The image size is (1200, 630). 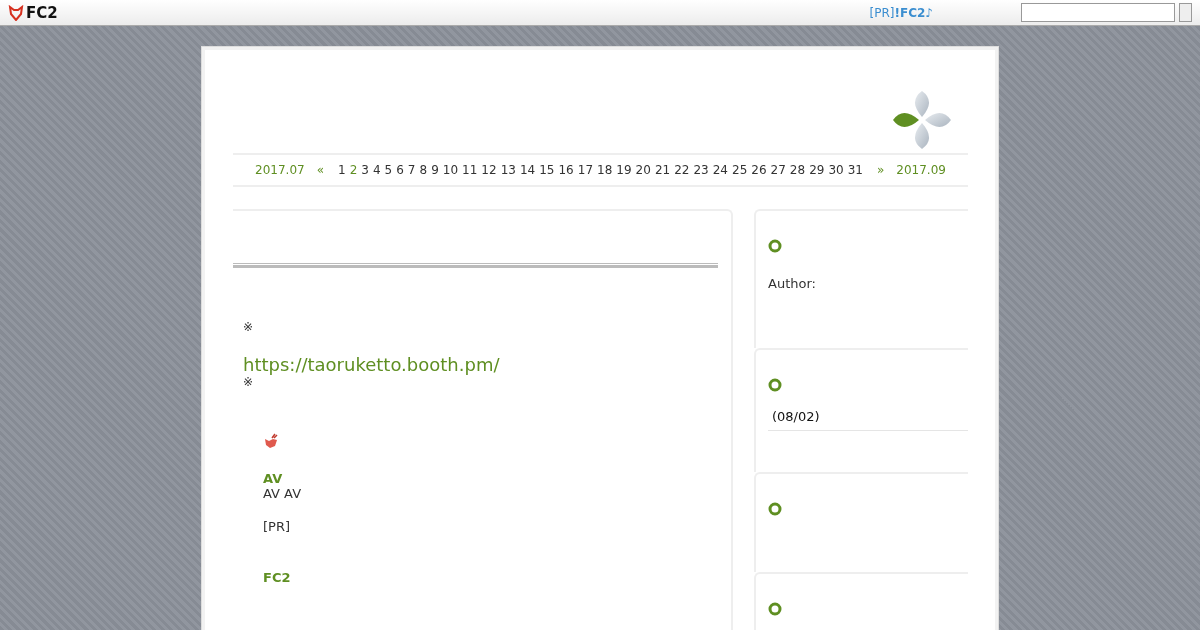 What do you see at coordinates (547, 170) in the screenshot?
I see `calendar-day: 15` at bounding box center [547, 170].